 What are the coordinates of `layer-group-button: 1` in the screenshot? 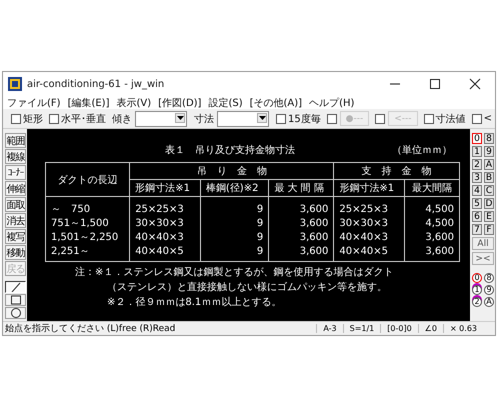 It's located at (477, 290).